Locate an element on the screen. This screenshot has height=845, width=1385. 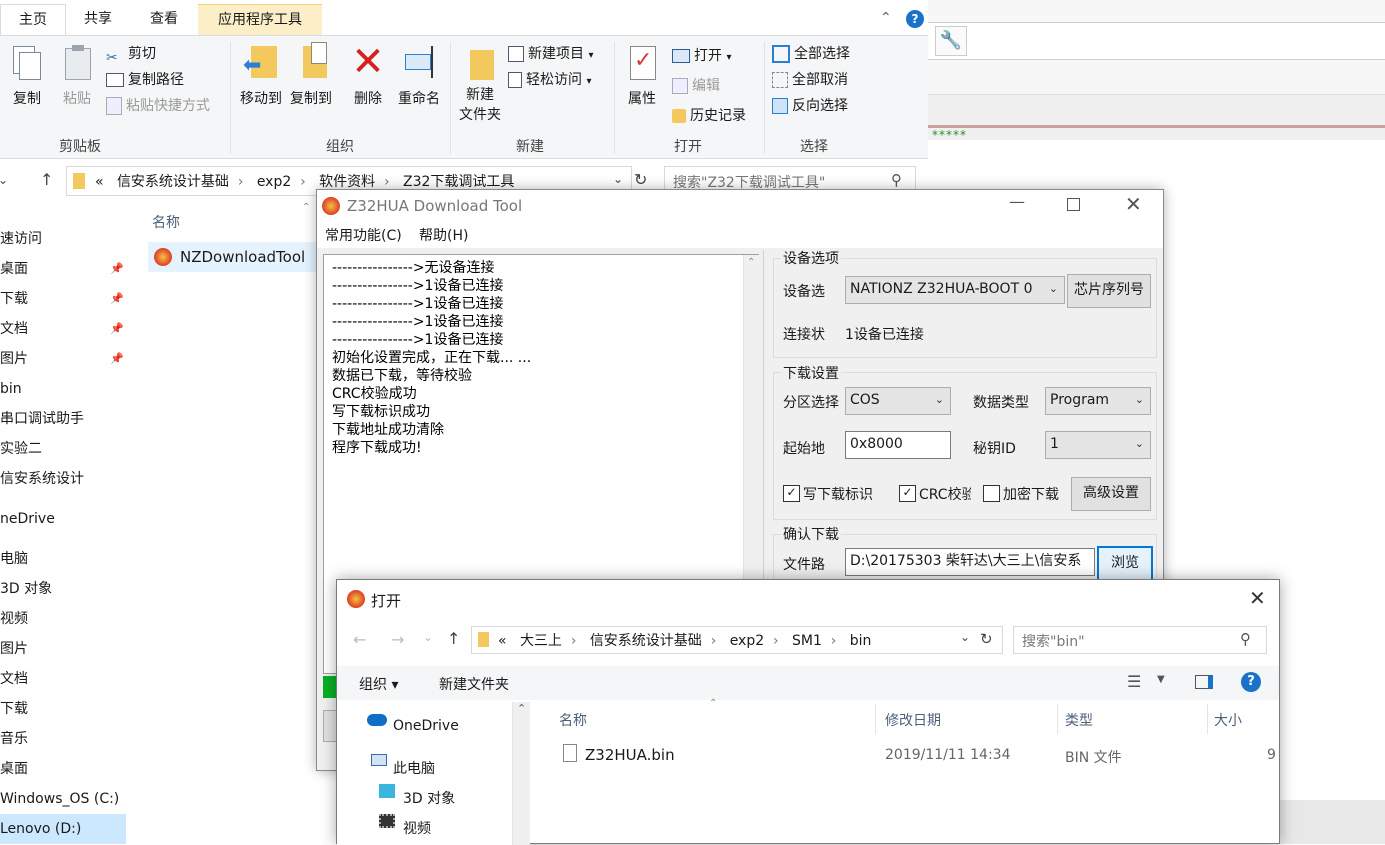
encrypt-label: 加密下载 is located at coordinates (1032, 494).